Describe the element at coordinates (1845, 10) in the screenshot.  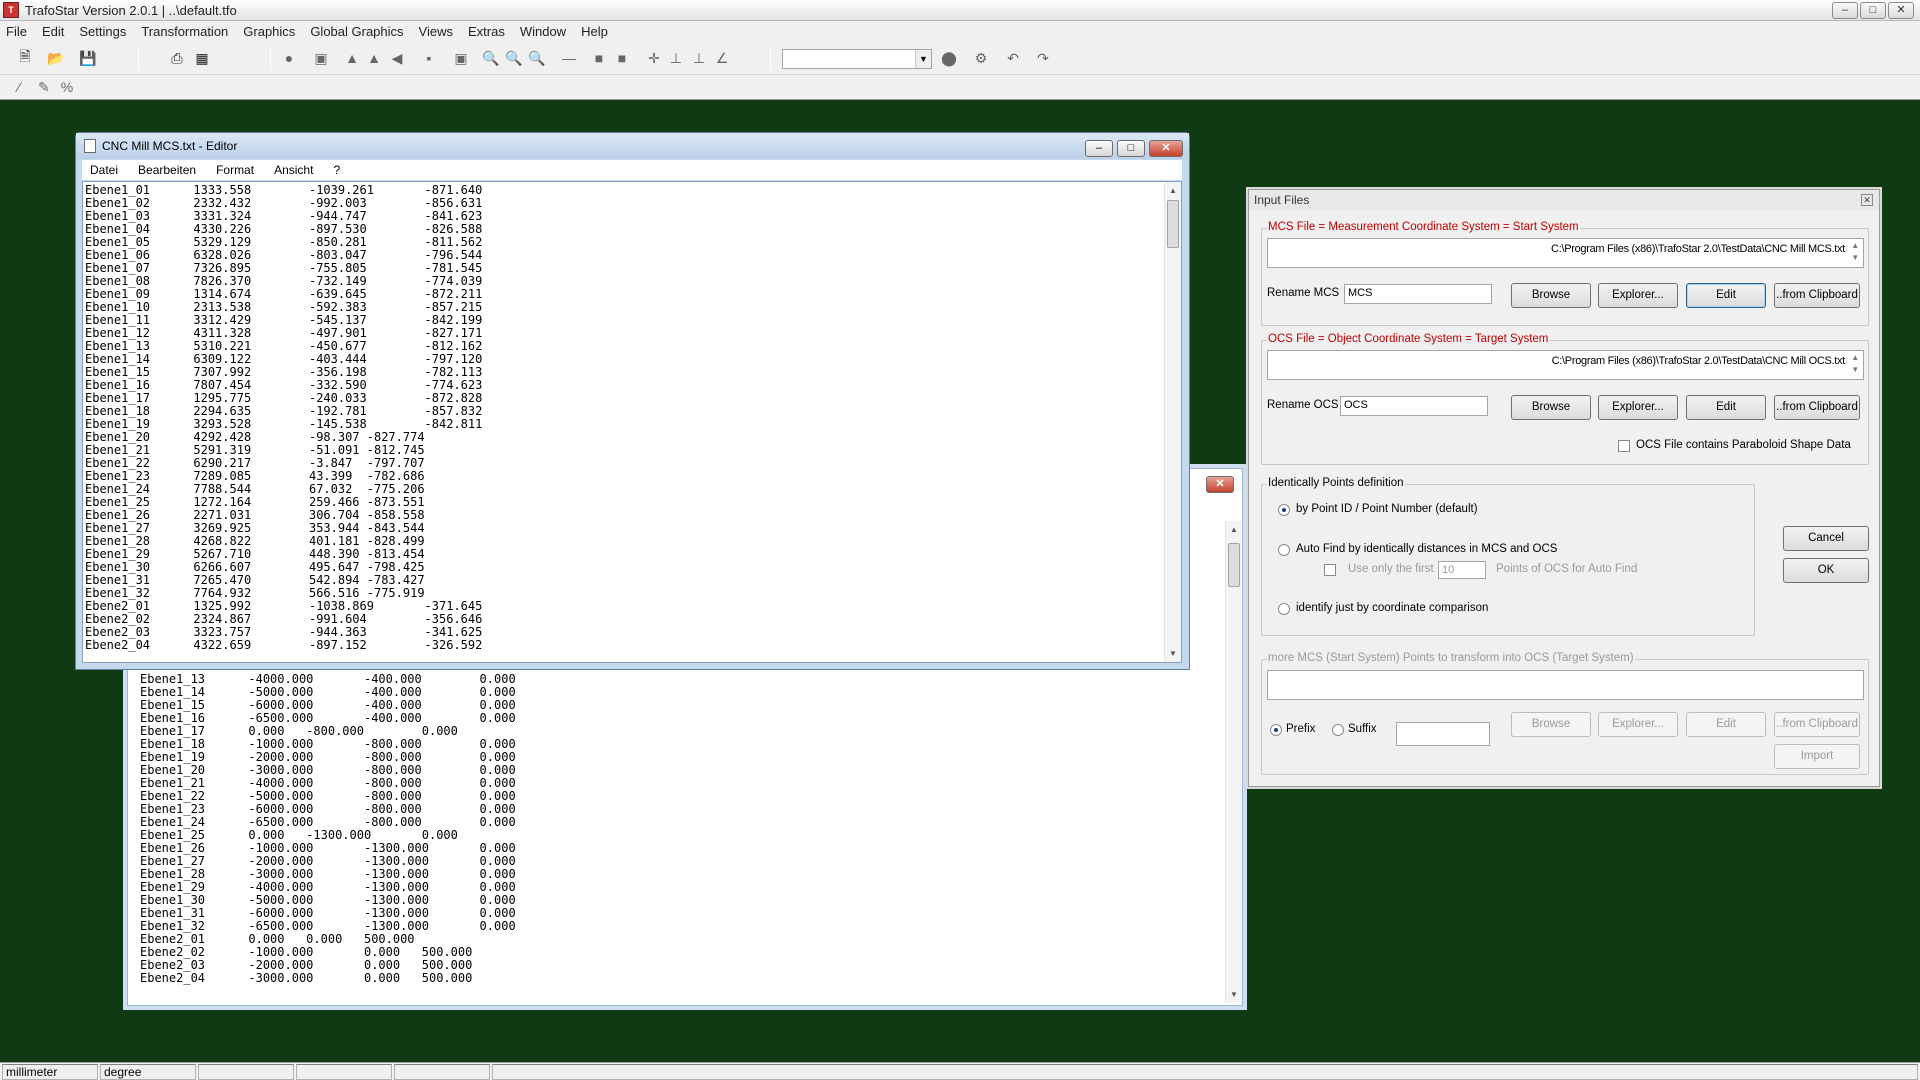
I see `minimize-button: –` at that location.